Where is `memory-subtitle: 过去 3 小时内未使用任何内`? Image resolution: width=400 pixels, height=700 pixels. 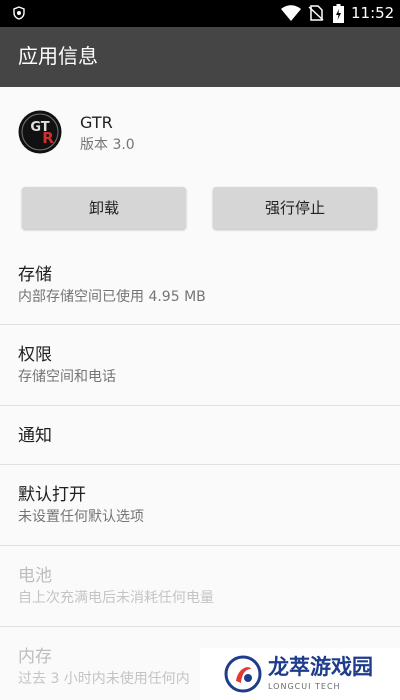 memory-subtitle: 过去 3 小时内未使用任何内 is located at coordinates (104, 679).